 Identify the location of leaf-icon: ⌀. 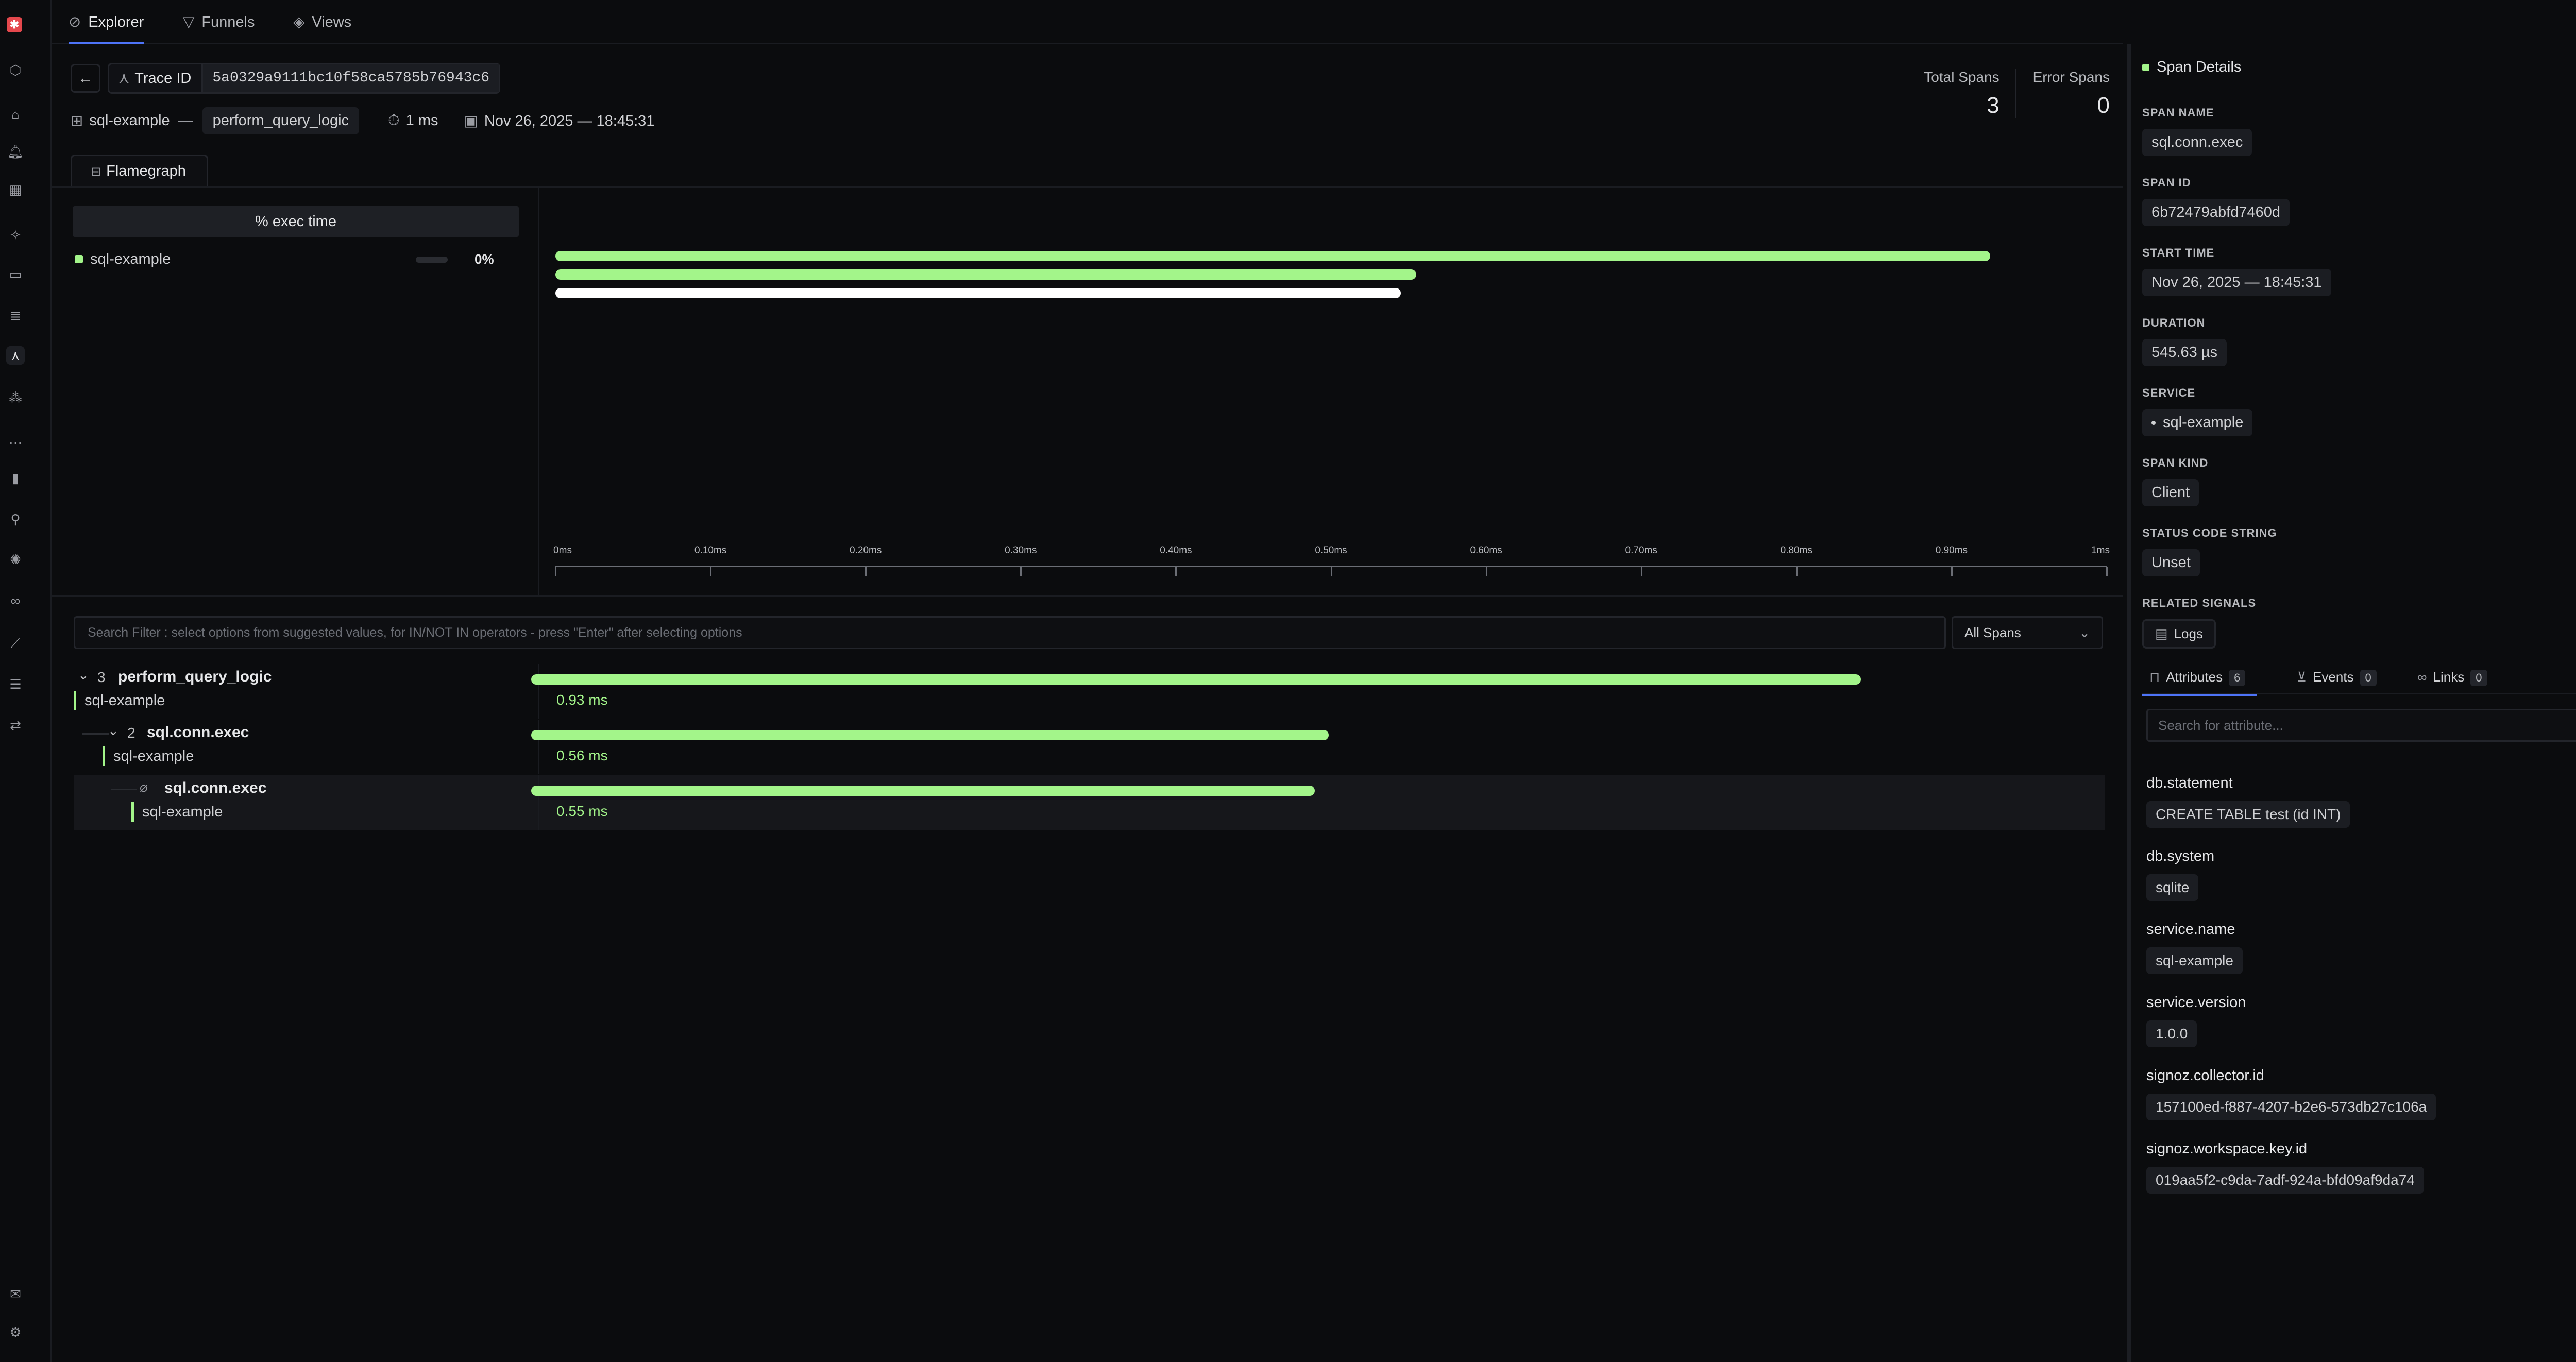
(144, 787).